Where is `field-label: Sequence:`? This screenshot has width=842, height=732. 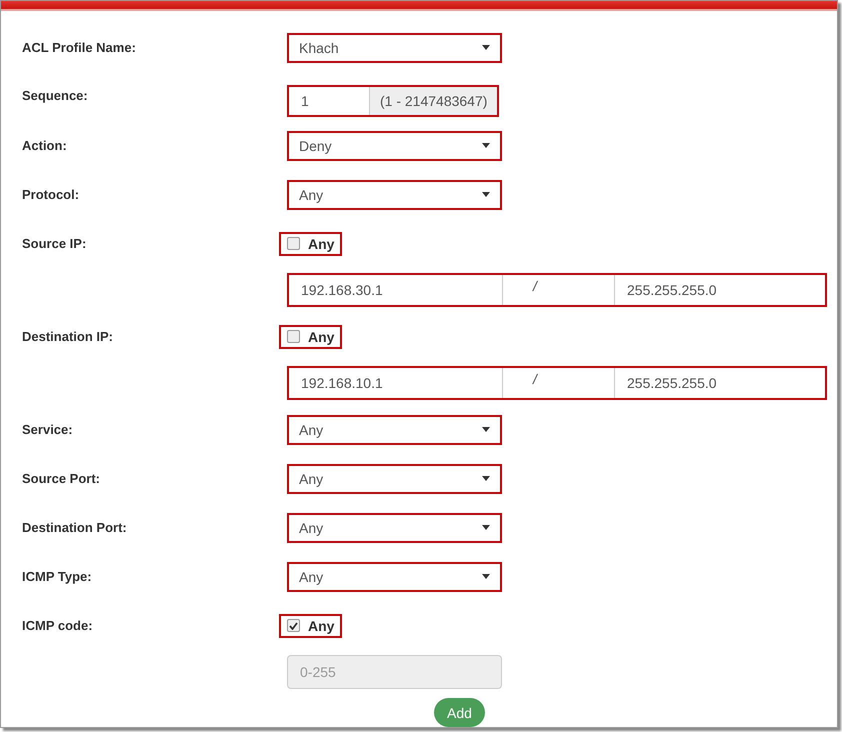
field-label: Sequence: is located at coordinates (55, 95).